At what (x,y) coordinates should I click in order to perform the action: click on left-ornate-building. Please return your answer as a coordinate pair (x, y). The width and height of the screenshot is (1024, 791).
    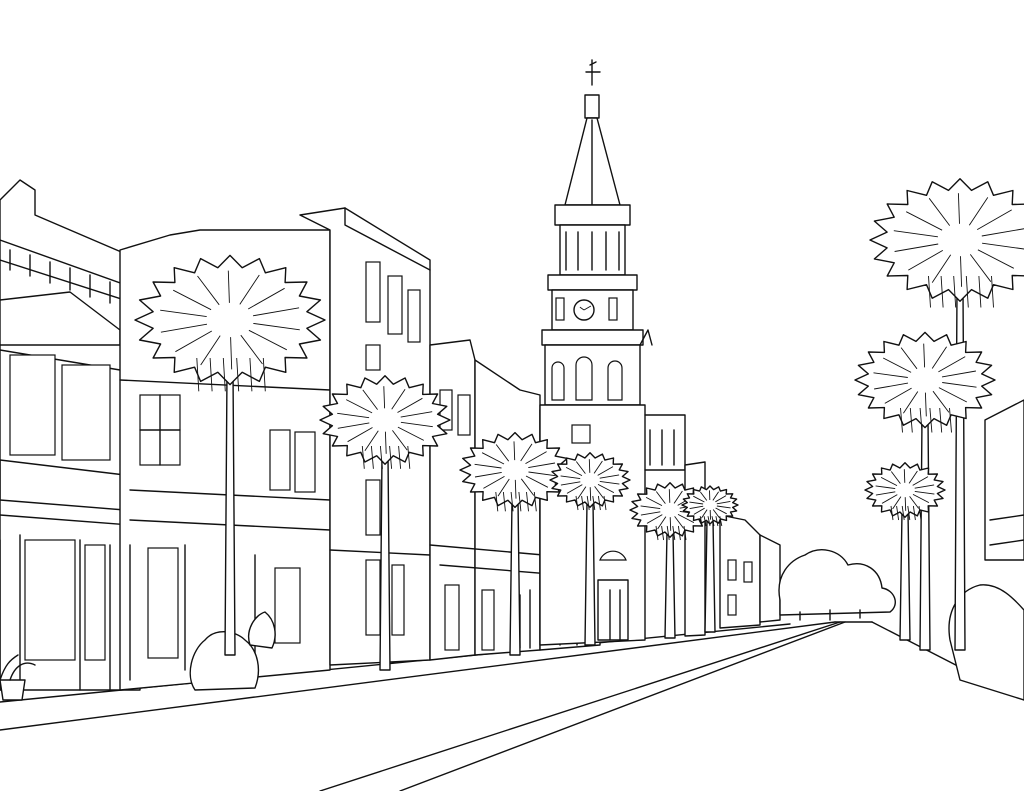
    Looking at the image, I should click on (70, 435).